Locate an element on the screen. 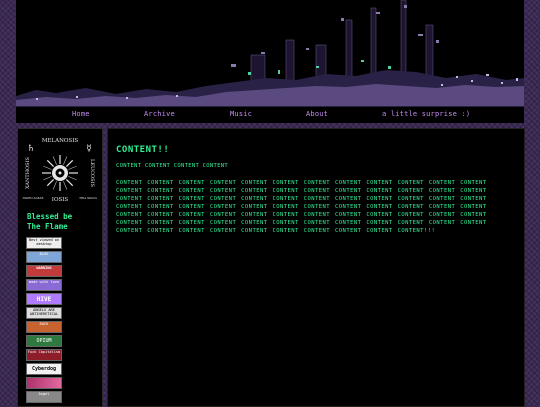 The image size is (540, 407). saturn-icon: ♄ is located at coordinates (31, 149).